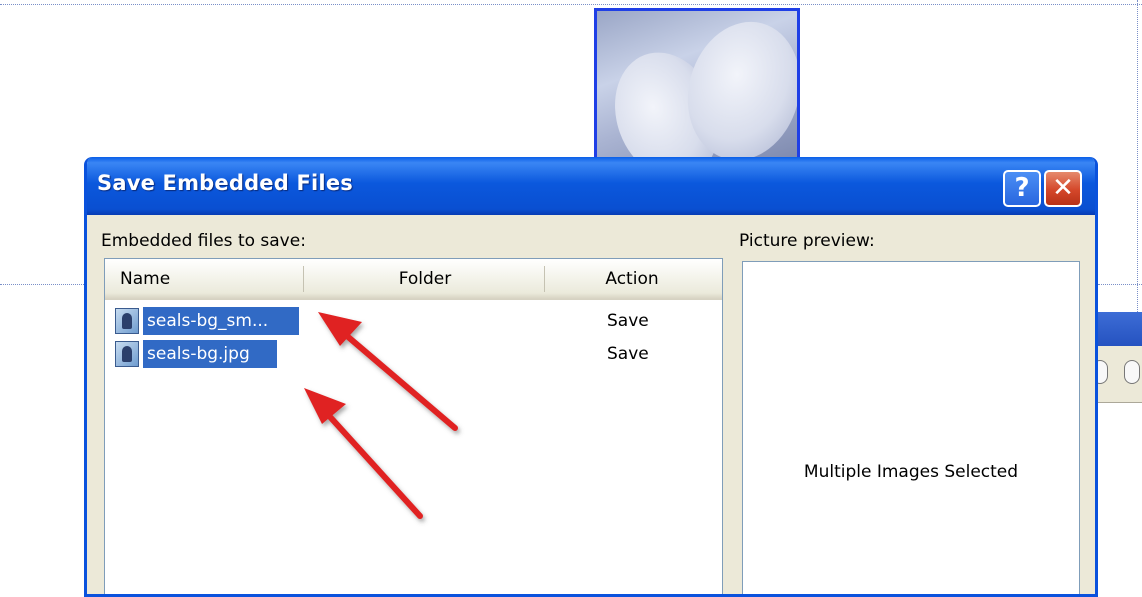 The image size is (1142, 597). I want to click on background-window-titlebar, so click(1120, 329).